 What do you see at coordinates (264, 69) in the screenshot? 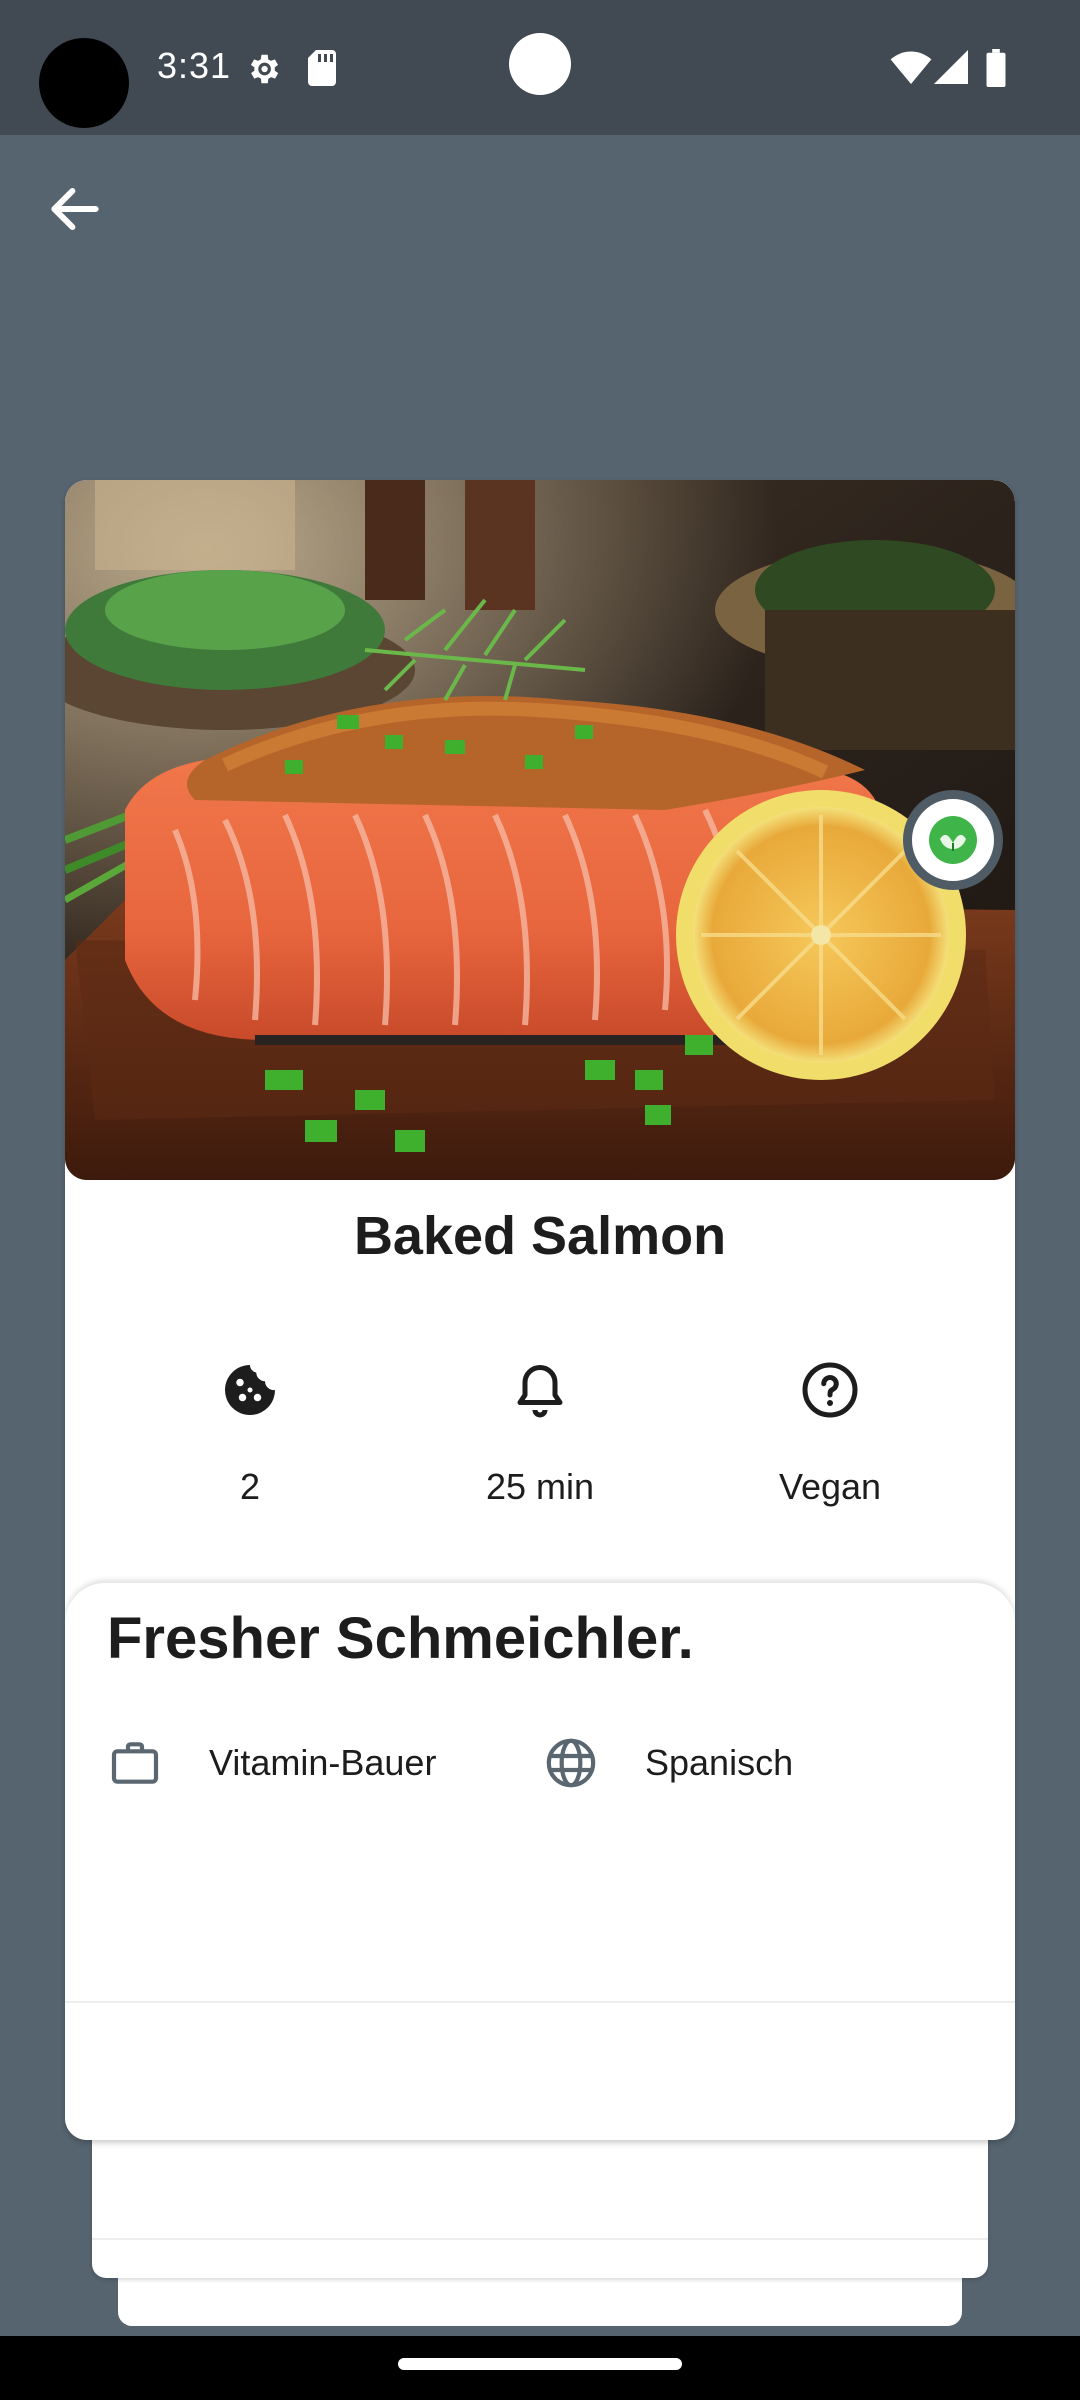
I see `gear-icon` at bounding box center [264, 69].